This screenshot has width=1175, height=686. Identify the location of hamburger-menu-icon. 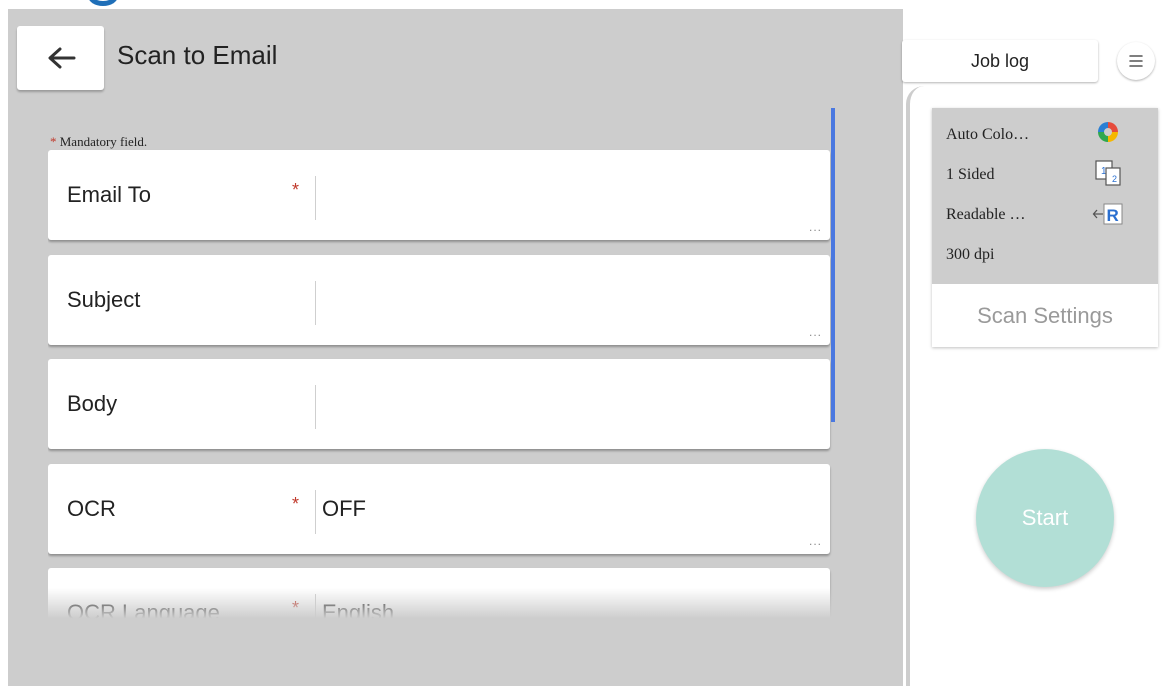
(1136, 61).